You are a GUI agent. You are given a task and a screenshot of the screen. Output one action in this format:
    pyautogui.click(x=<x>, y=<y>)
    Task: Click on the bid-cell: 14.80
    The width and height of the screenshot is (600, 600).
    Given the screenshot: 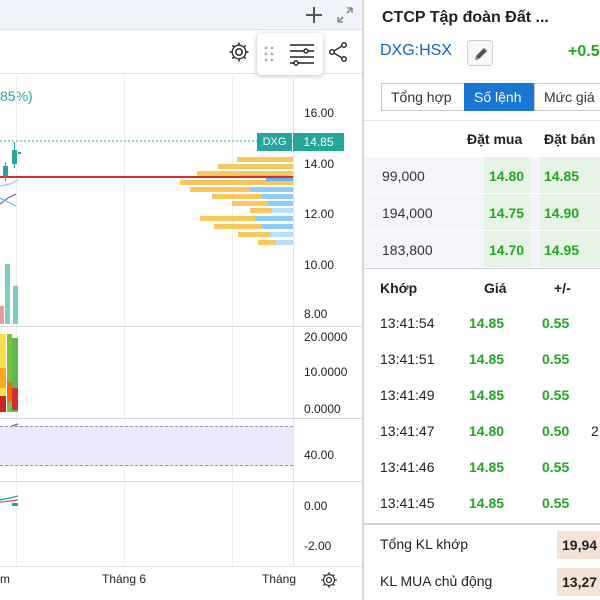 What is the action you would take?
    pyautogui.click(x=507, y=175)
    